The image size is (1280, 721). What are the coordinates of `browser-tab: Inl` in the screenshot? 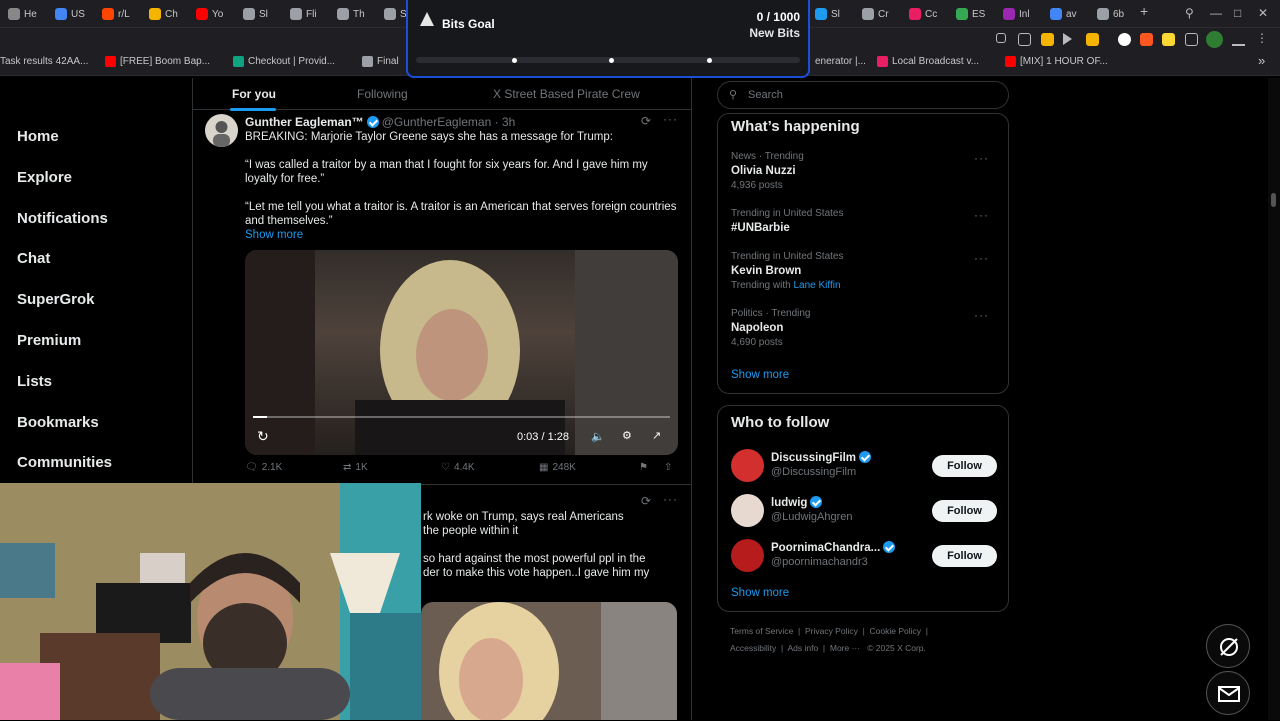 It's located at (1016, 14).